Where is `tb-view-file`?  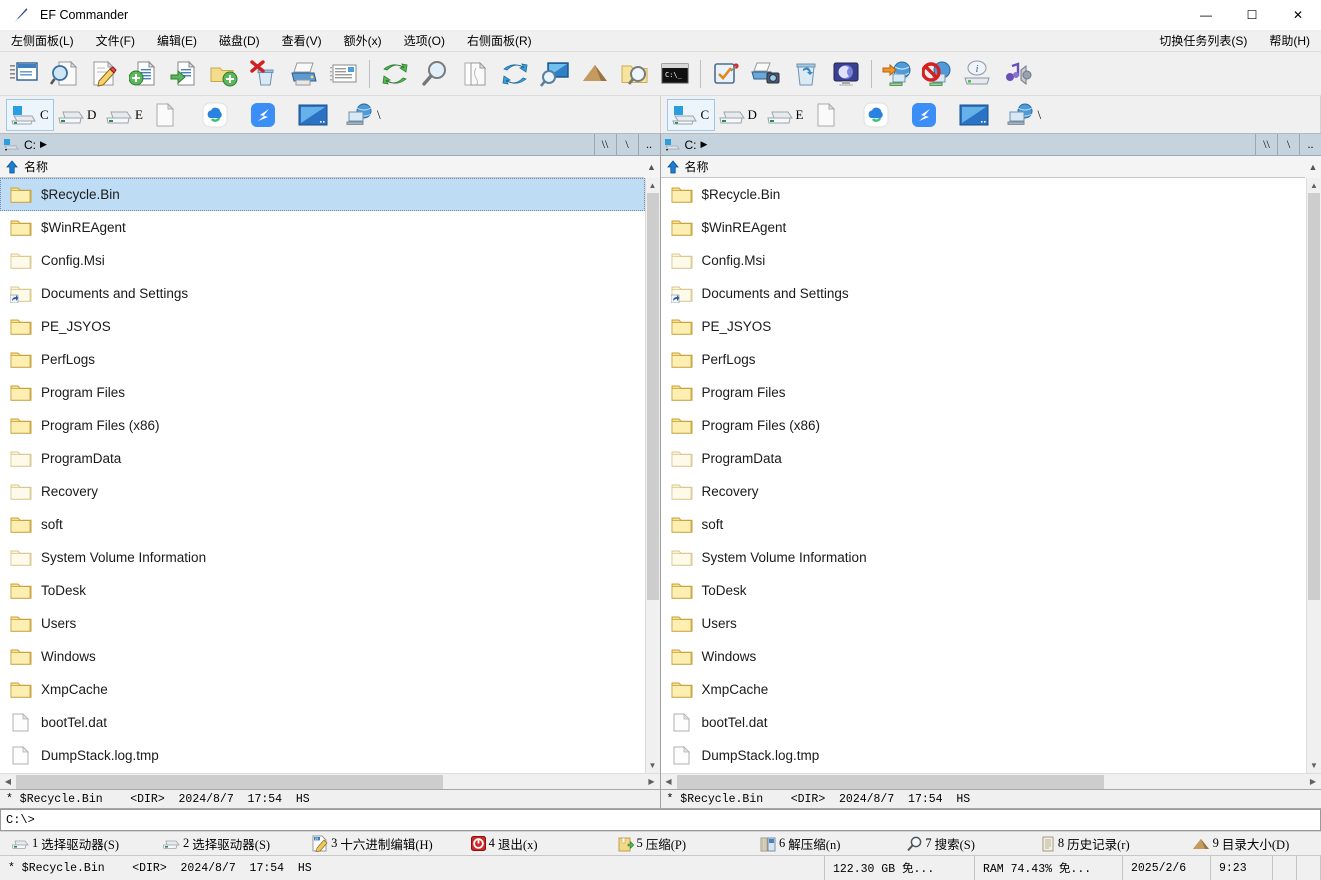 tb-view-file is located at coordinates (64, 74).